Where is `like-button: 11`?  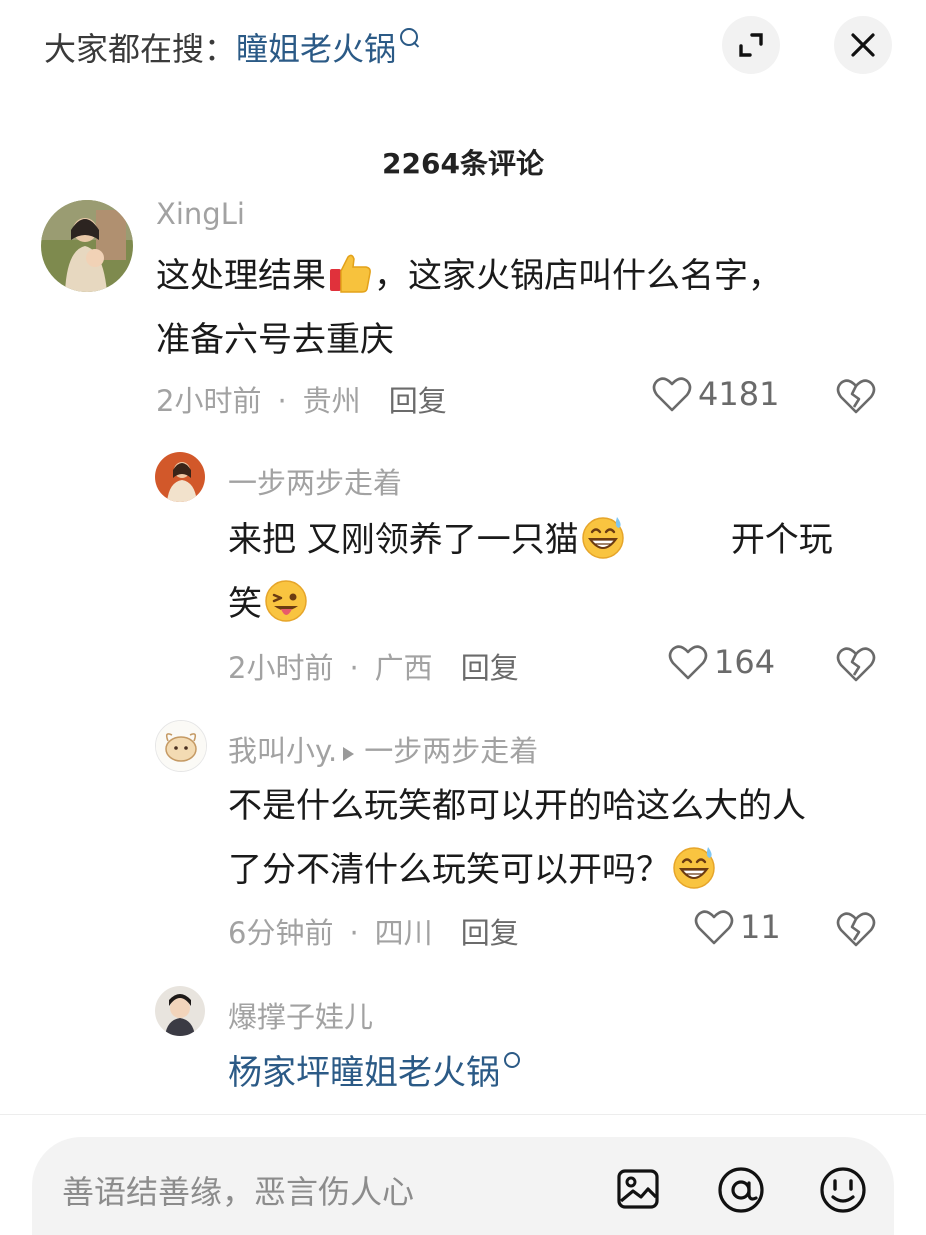 like-button: 11 is located at coordinates (737, 927).